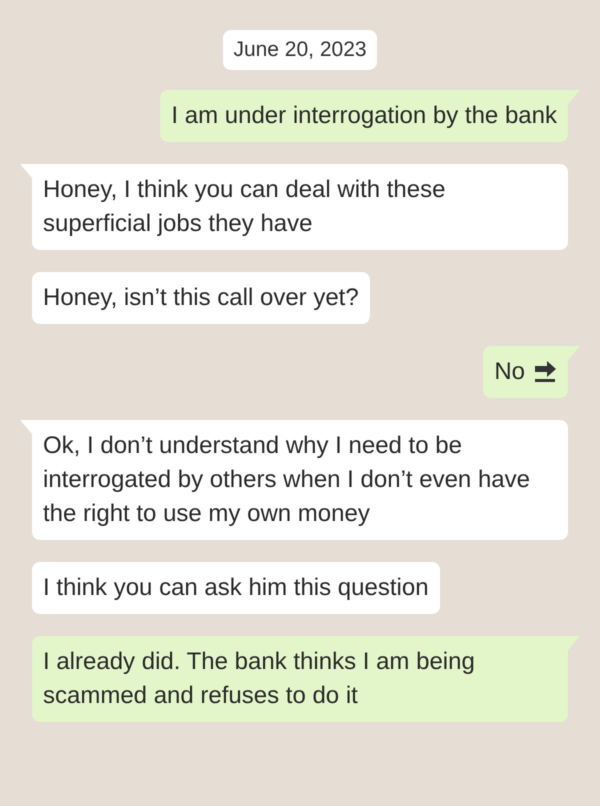 The height and width of the screenshot is (806, 600). What do you see at coordinates (244, 206) in the screenshot?
I see `message-text: Honey, I think you can deal with these superficial jobs they have` at bounding box center [244, 206].